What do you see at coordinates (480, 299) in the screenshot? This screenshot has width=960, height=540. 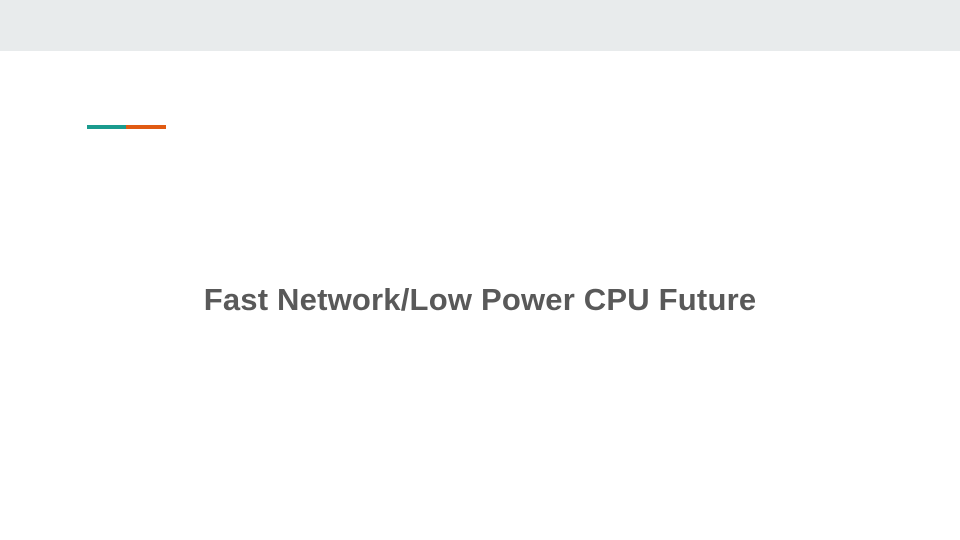 I see `slide-title: Fast Network/Low Power CPU Future` at bounding box center [480, 299].